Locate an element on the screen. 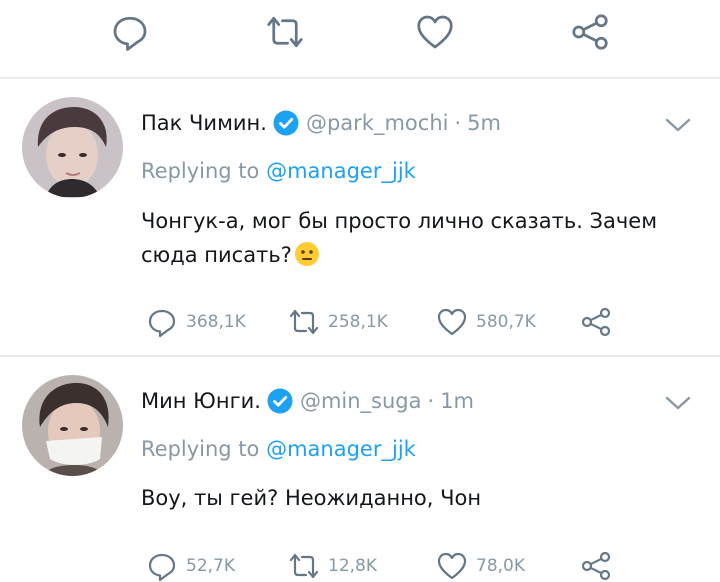 Image resolution: width=720 pixels, height=582 pixels. timestamp: 1m is located at coordinates (457, 401).